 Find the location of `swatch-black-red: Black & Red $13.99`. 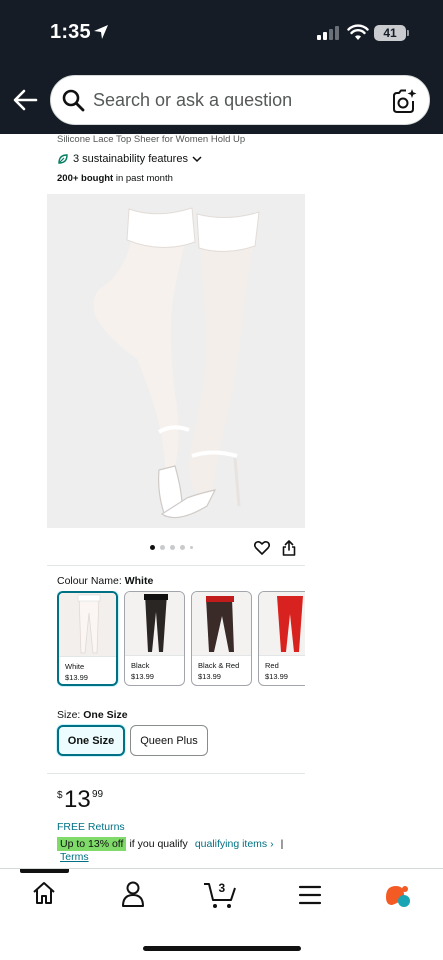

swatch-black-red: Black & Red $13.99 is located at coordinates (221, 638).